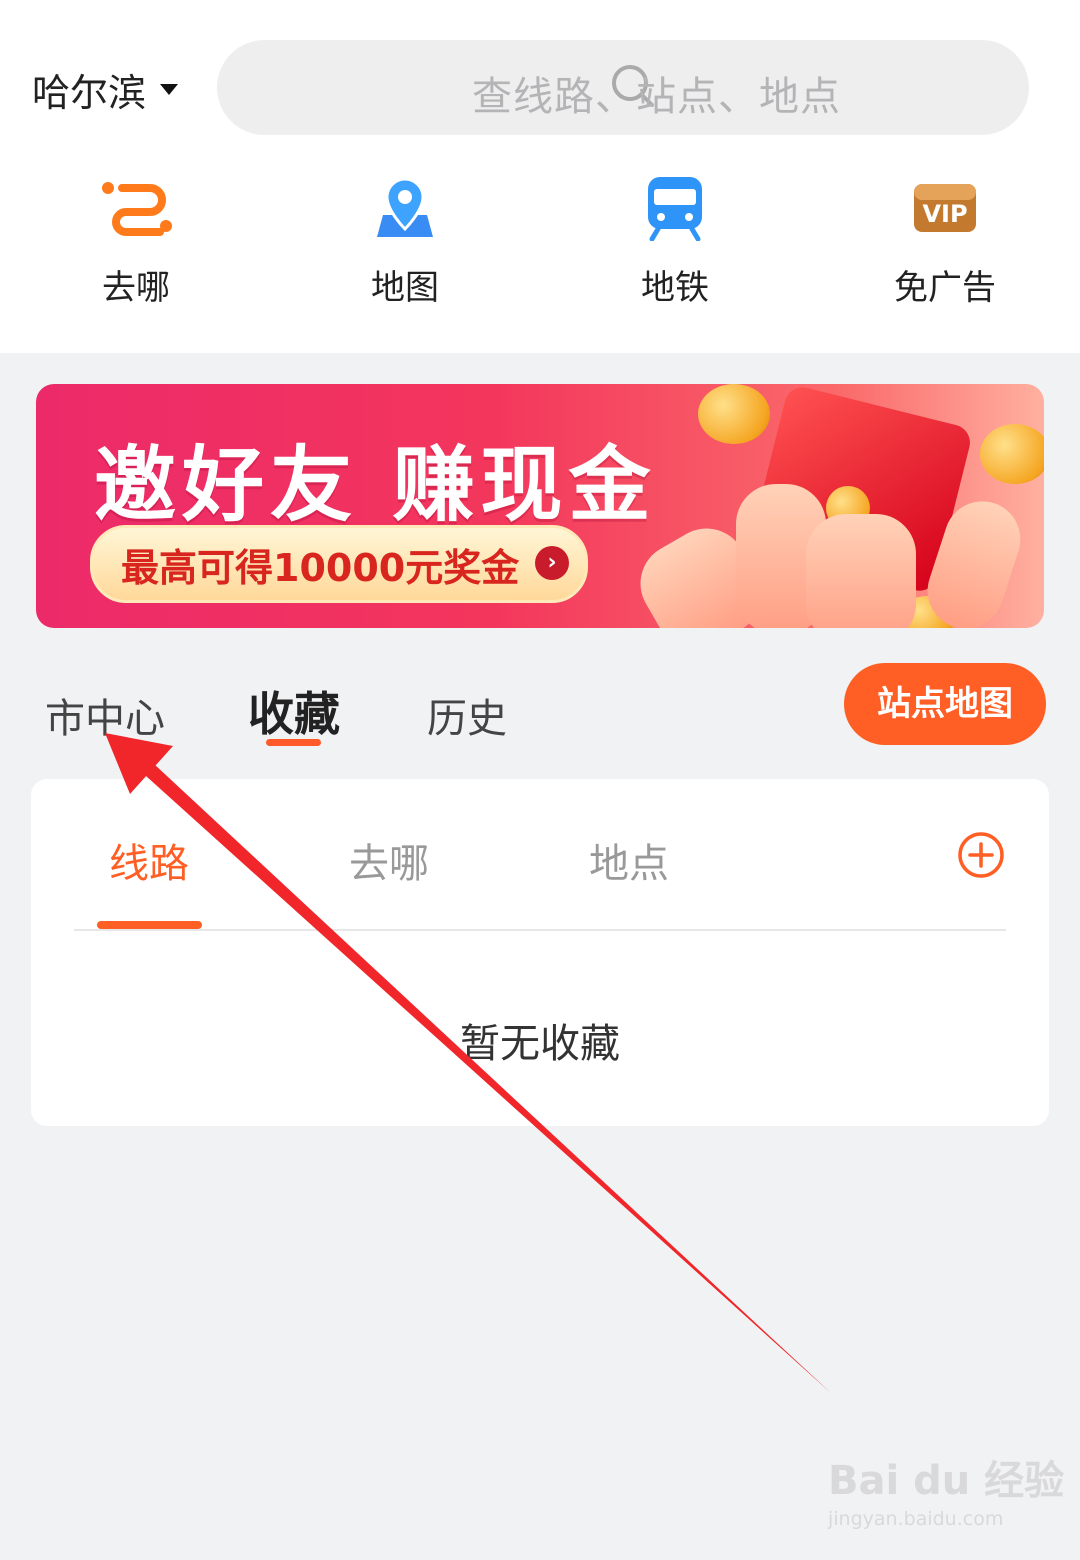 This screenshot has width=1080, height=1560. Describe the element at coordinates (320, 567) in the screenshot. I see `banner-subtitle: 最高可得10000元奖金` at that location.